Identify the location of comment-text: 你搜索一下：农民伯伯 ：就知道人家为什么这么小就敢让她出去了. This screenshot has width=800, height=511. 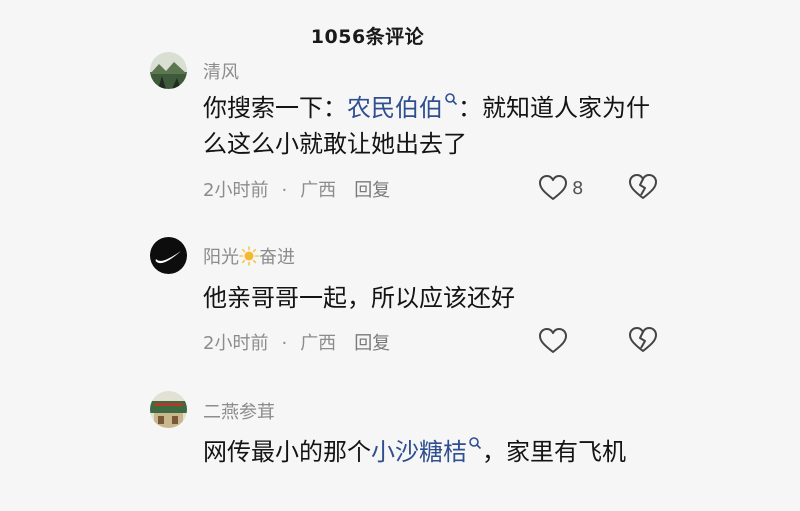
(438, 126).